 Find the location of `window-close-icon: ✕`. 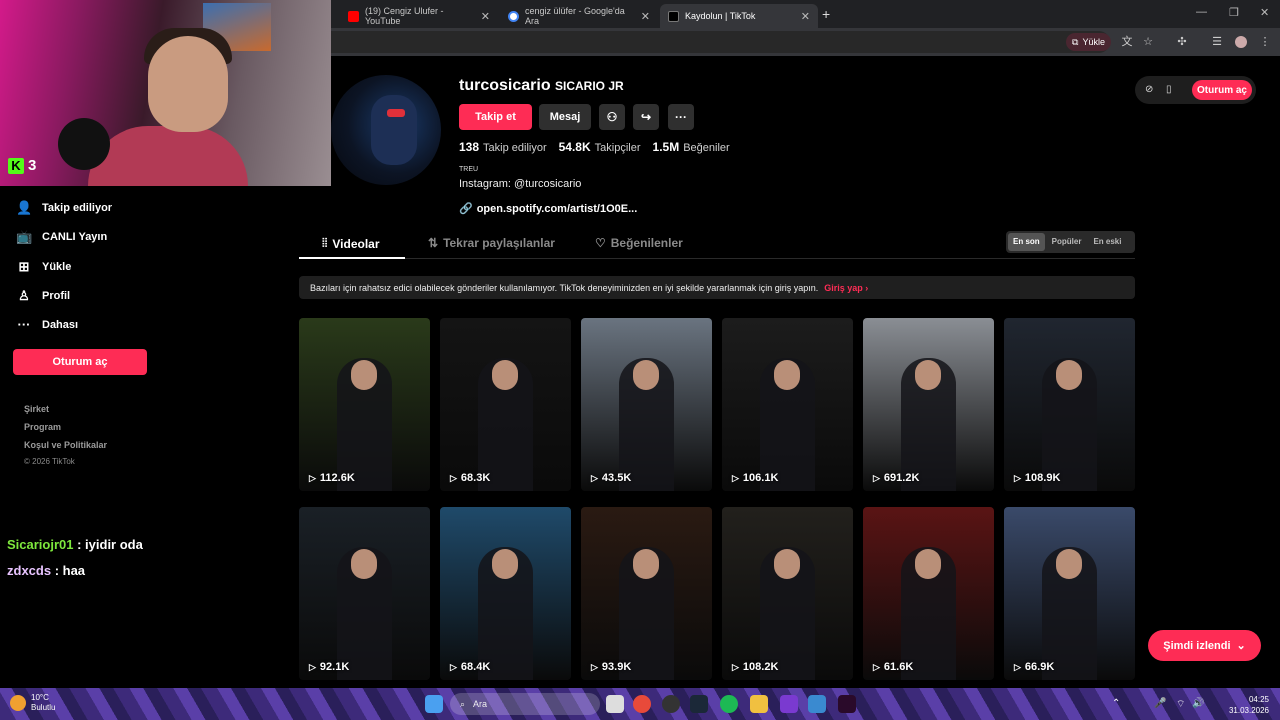

window-close-icon: ✕ is located at coordinates (1264, 12).